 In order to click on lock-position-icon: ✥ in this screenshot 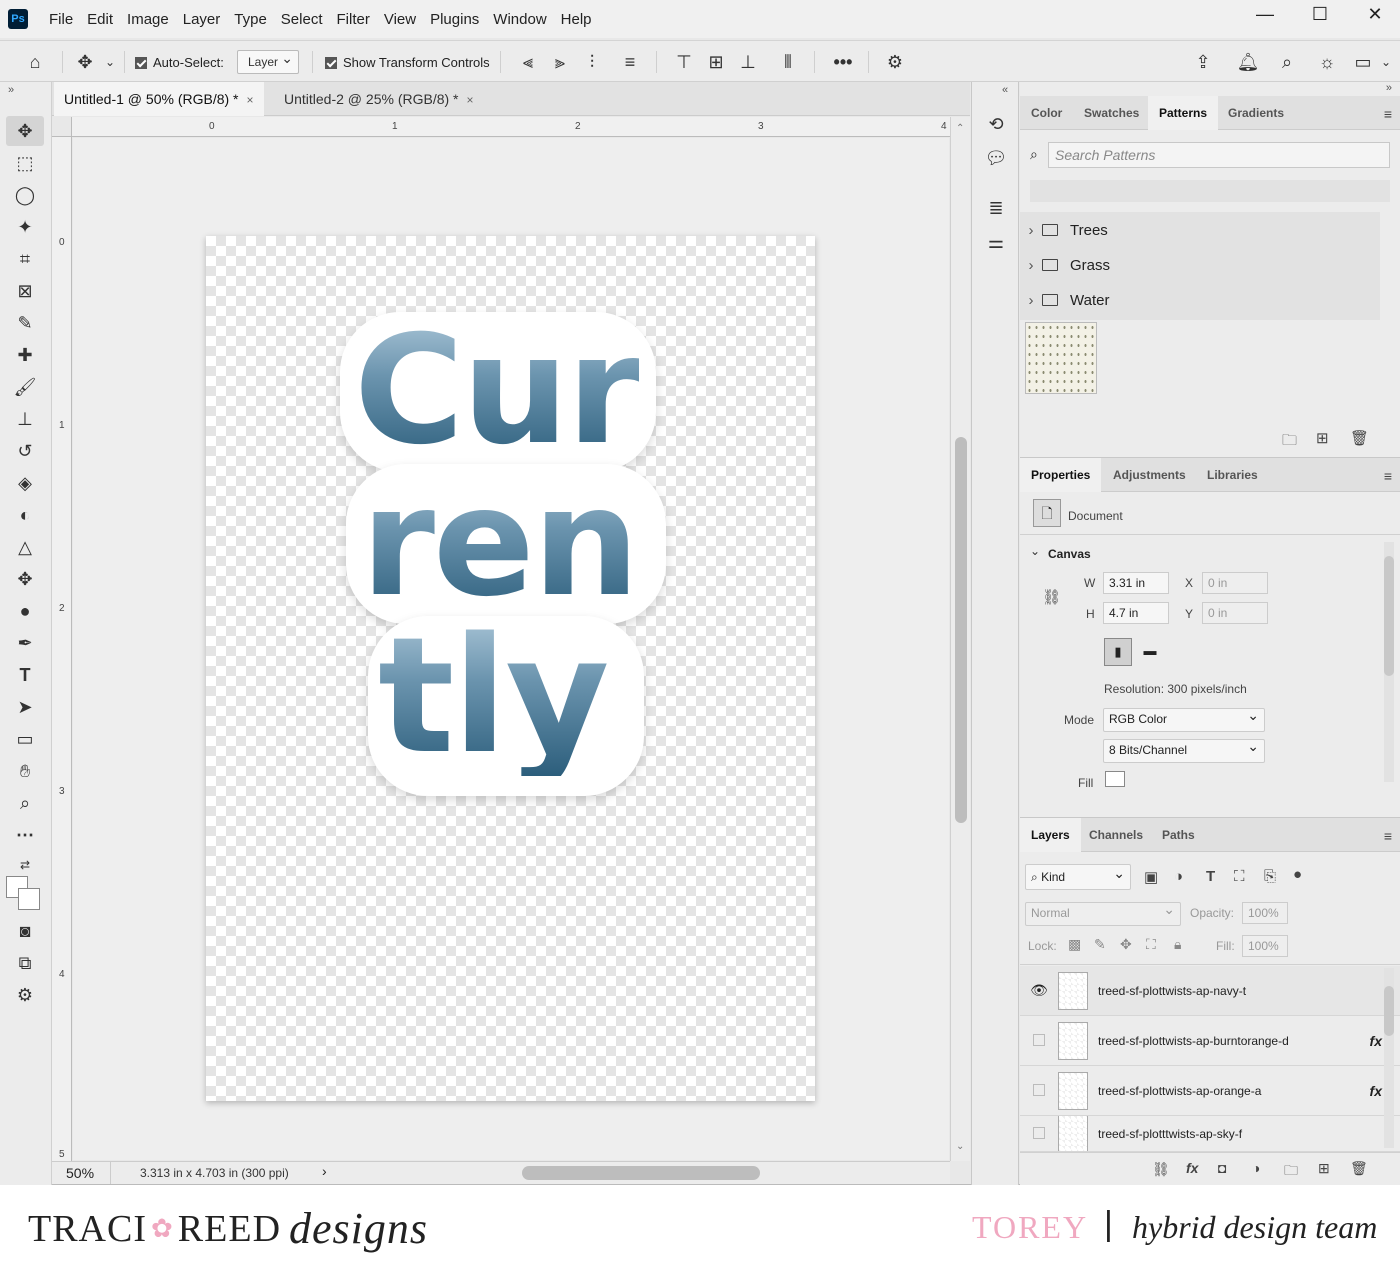, I will do `click(1126, 944)`.